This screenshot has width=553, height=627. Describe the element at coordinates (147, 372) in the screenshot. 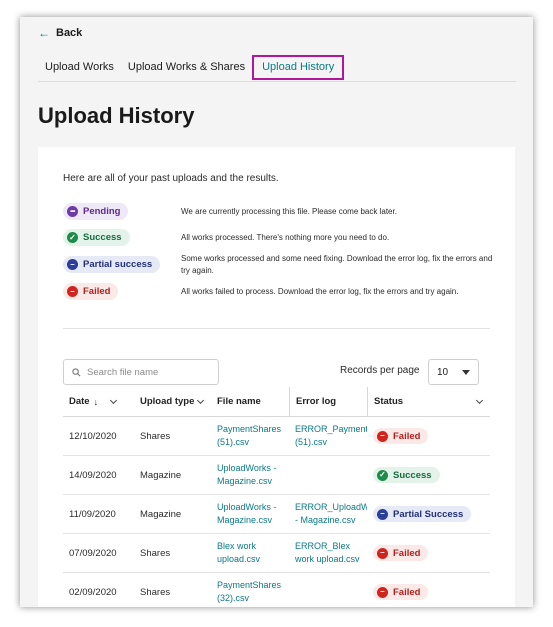

I see `search-input` at that location.